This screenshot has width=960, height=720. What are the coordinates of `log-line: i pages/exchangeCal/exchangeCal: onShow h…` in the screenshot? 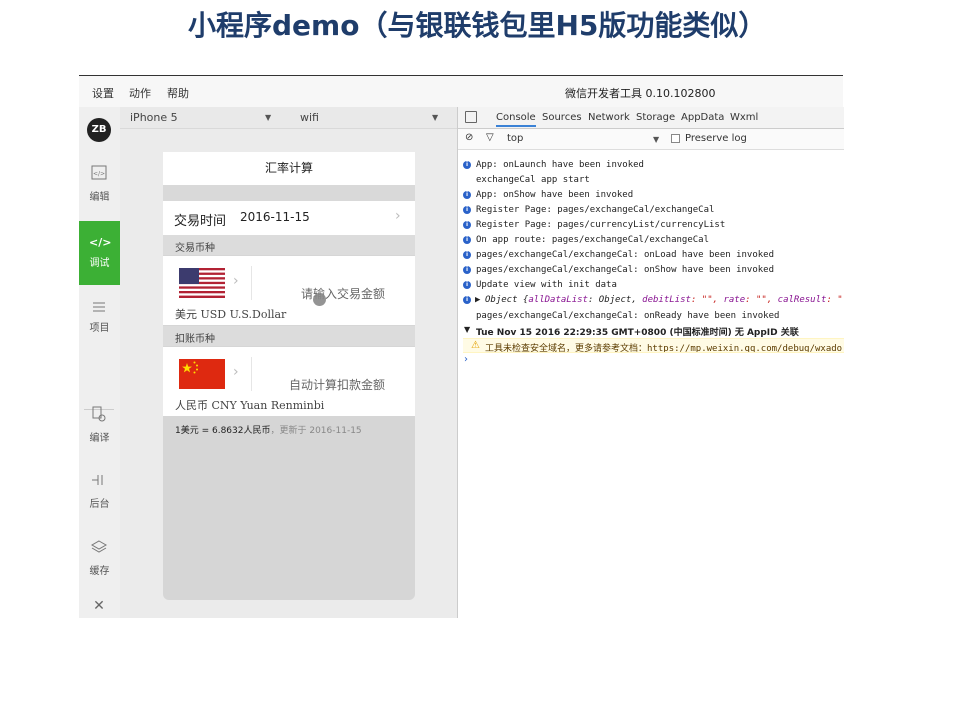 It's located at (651, 270).